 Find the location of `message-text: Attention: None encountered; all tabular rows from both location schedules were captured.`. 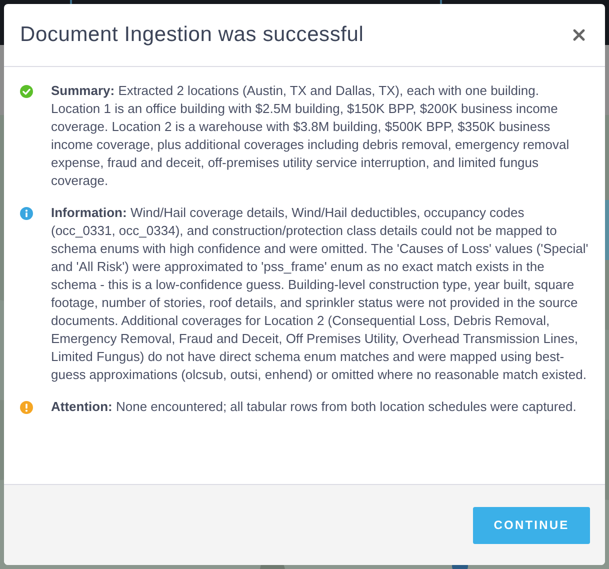

message-text: Attention: None encountered; all tabular rows from both location schedules were captured. is located at coordinates (313, 407).